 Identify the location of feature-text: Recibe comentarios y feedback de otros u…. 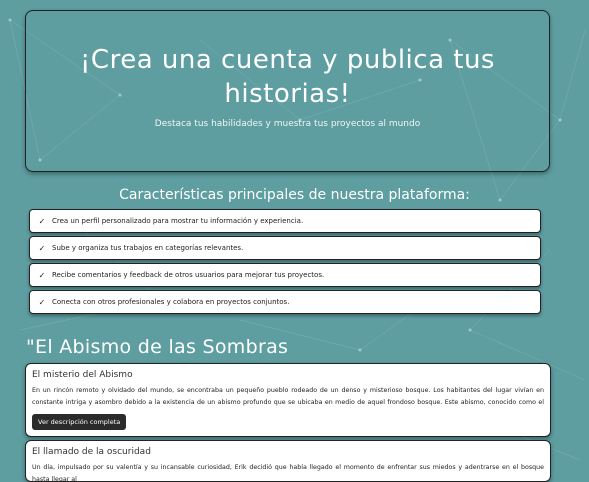
(188, 275).